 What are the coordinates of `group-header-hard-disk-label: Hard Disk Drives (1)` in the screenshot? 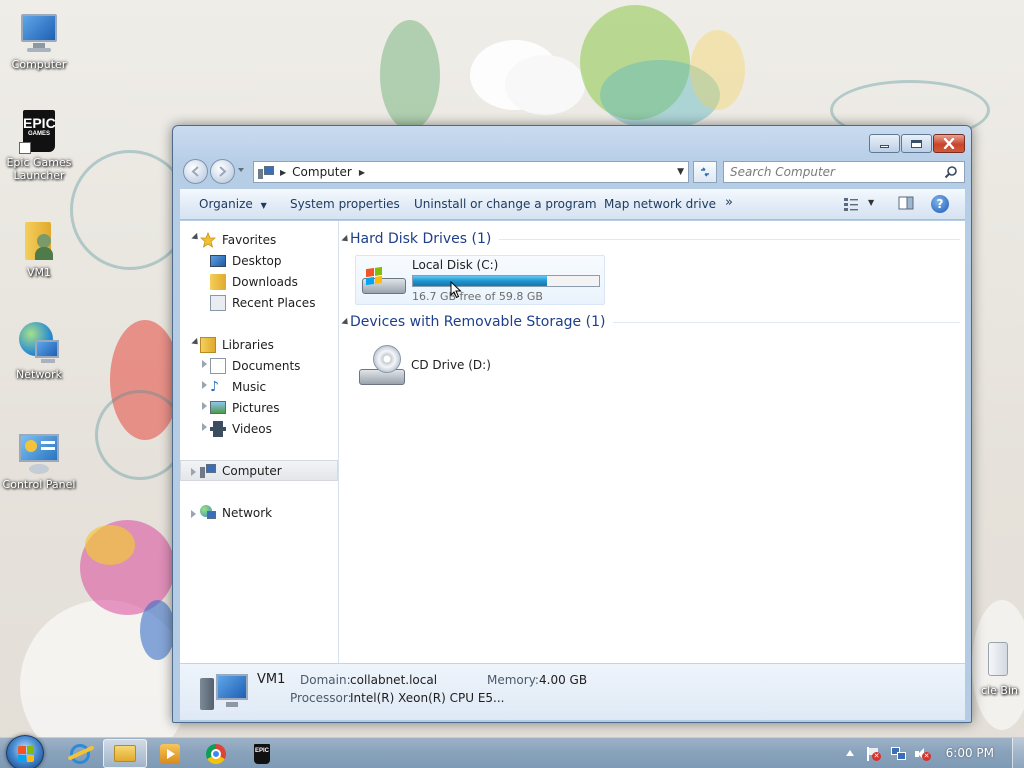 It's located at (421, 239).